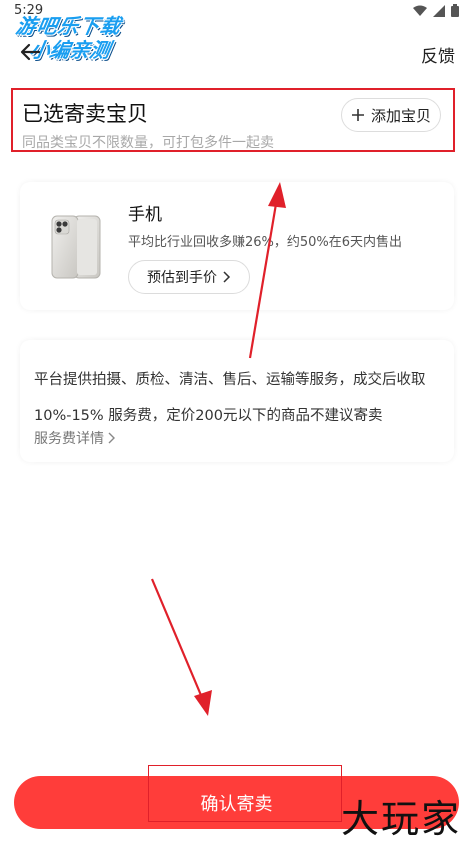  What do you see at coordinates (439, 10) in the screenshot?
I see `signal-icon` at bounding box center [439, 10].